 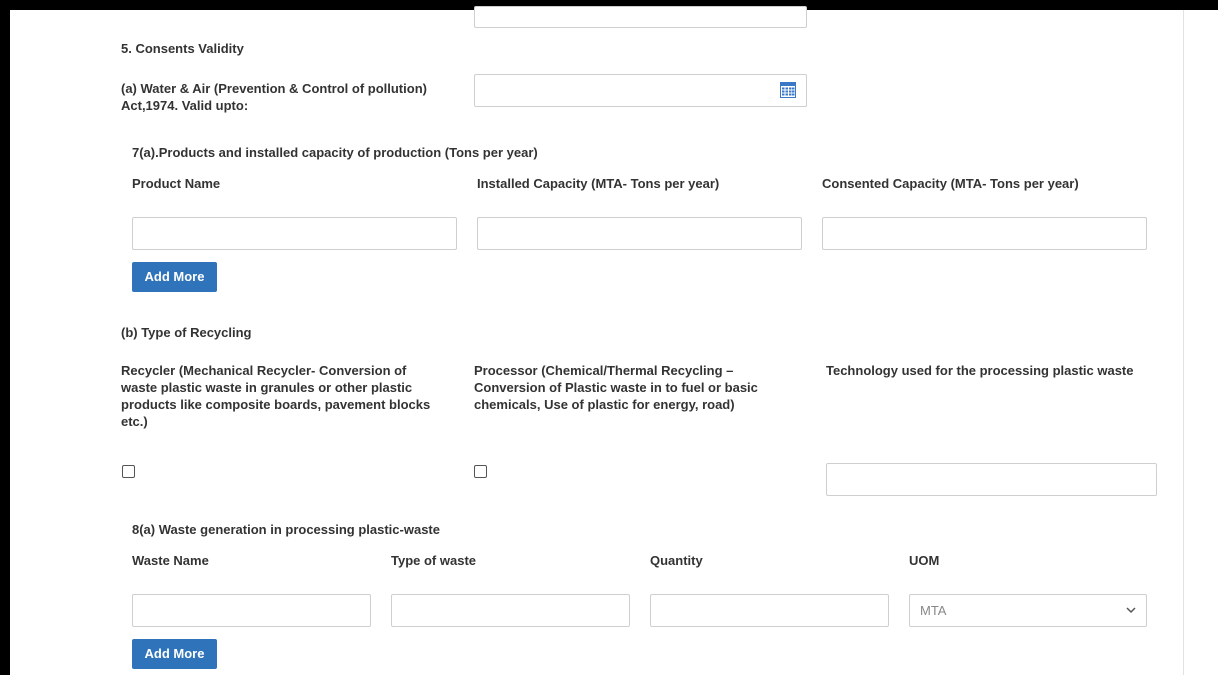 I want to click on quantity-header: Quantity, so click(x=676, y=560).